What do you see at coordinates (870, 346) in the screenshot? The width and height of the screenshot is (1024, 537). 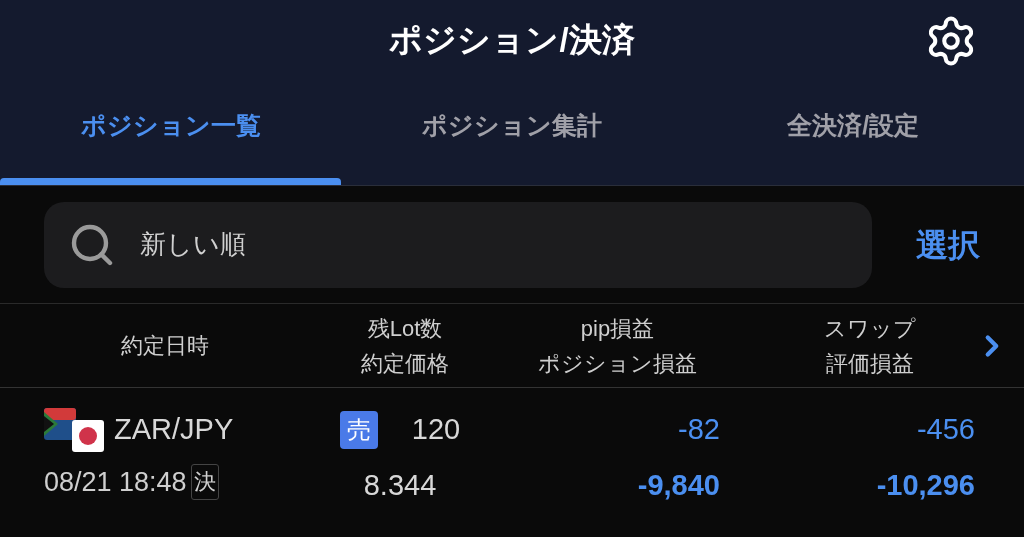 I see `column-header: スワップ 評価損益` at bounding box center [870, 346].